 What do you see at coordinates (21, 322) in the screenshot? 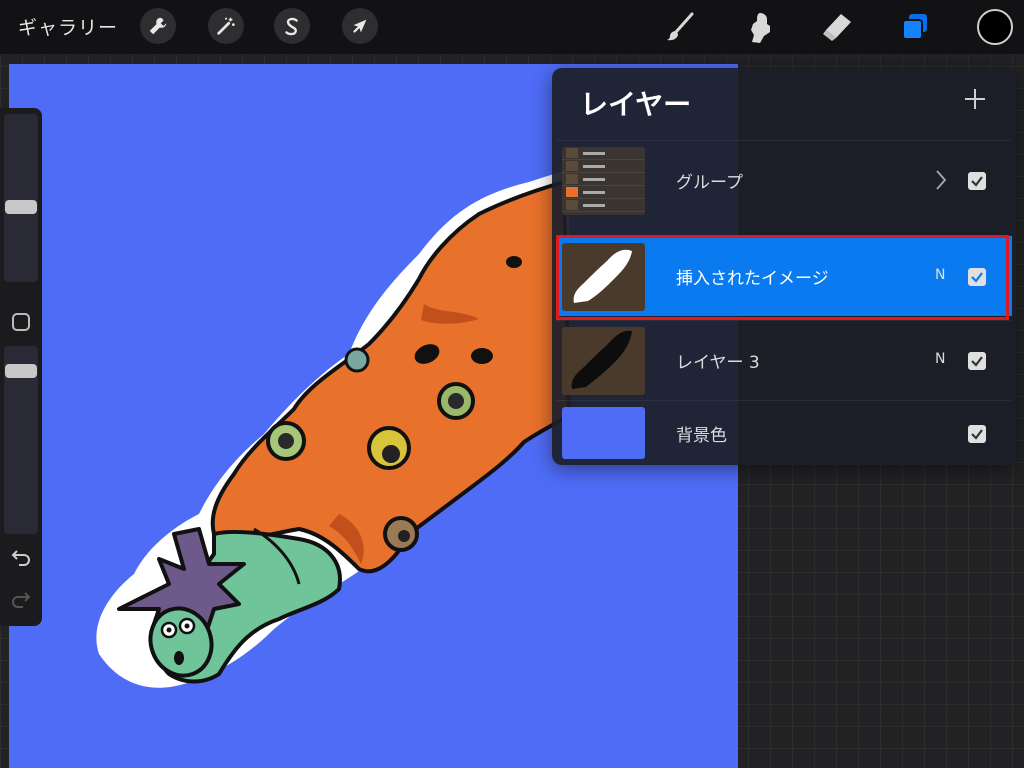
I see `modify-button` at bounding box center [21, 322].